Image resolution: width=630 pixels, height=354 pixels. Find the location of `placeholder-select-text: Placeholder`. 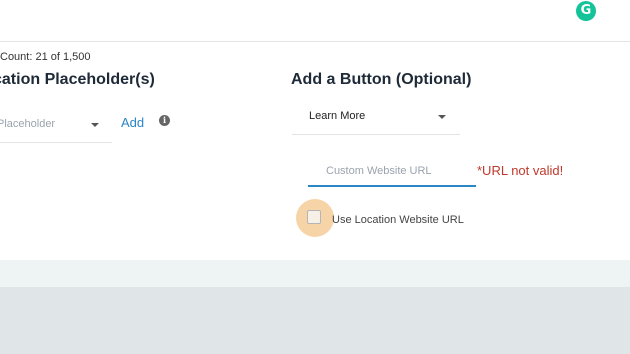

placeholder-select-text: Placeholder is located at coordinates (28, 124).